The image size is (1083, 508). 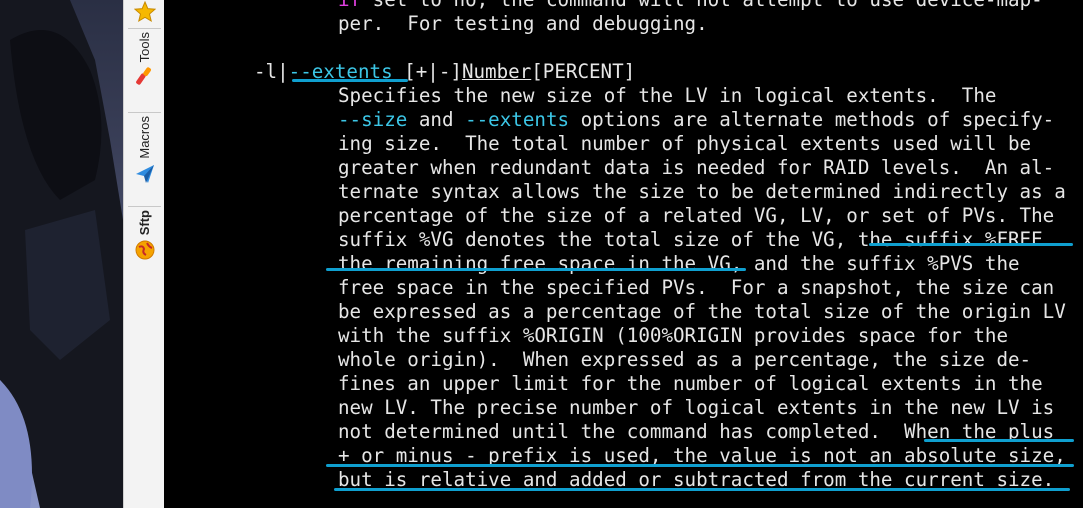 I want to click on sidebar-item-tools: Tools, so click(x=144, y=71).